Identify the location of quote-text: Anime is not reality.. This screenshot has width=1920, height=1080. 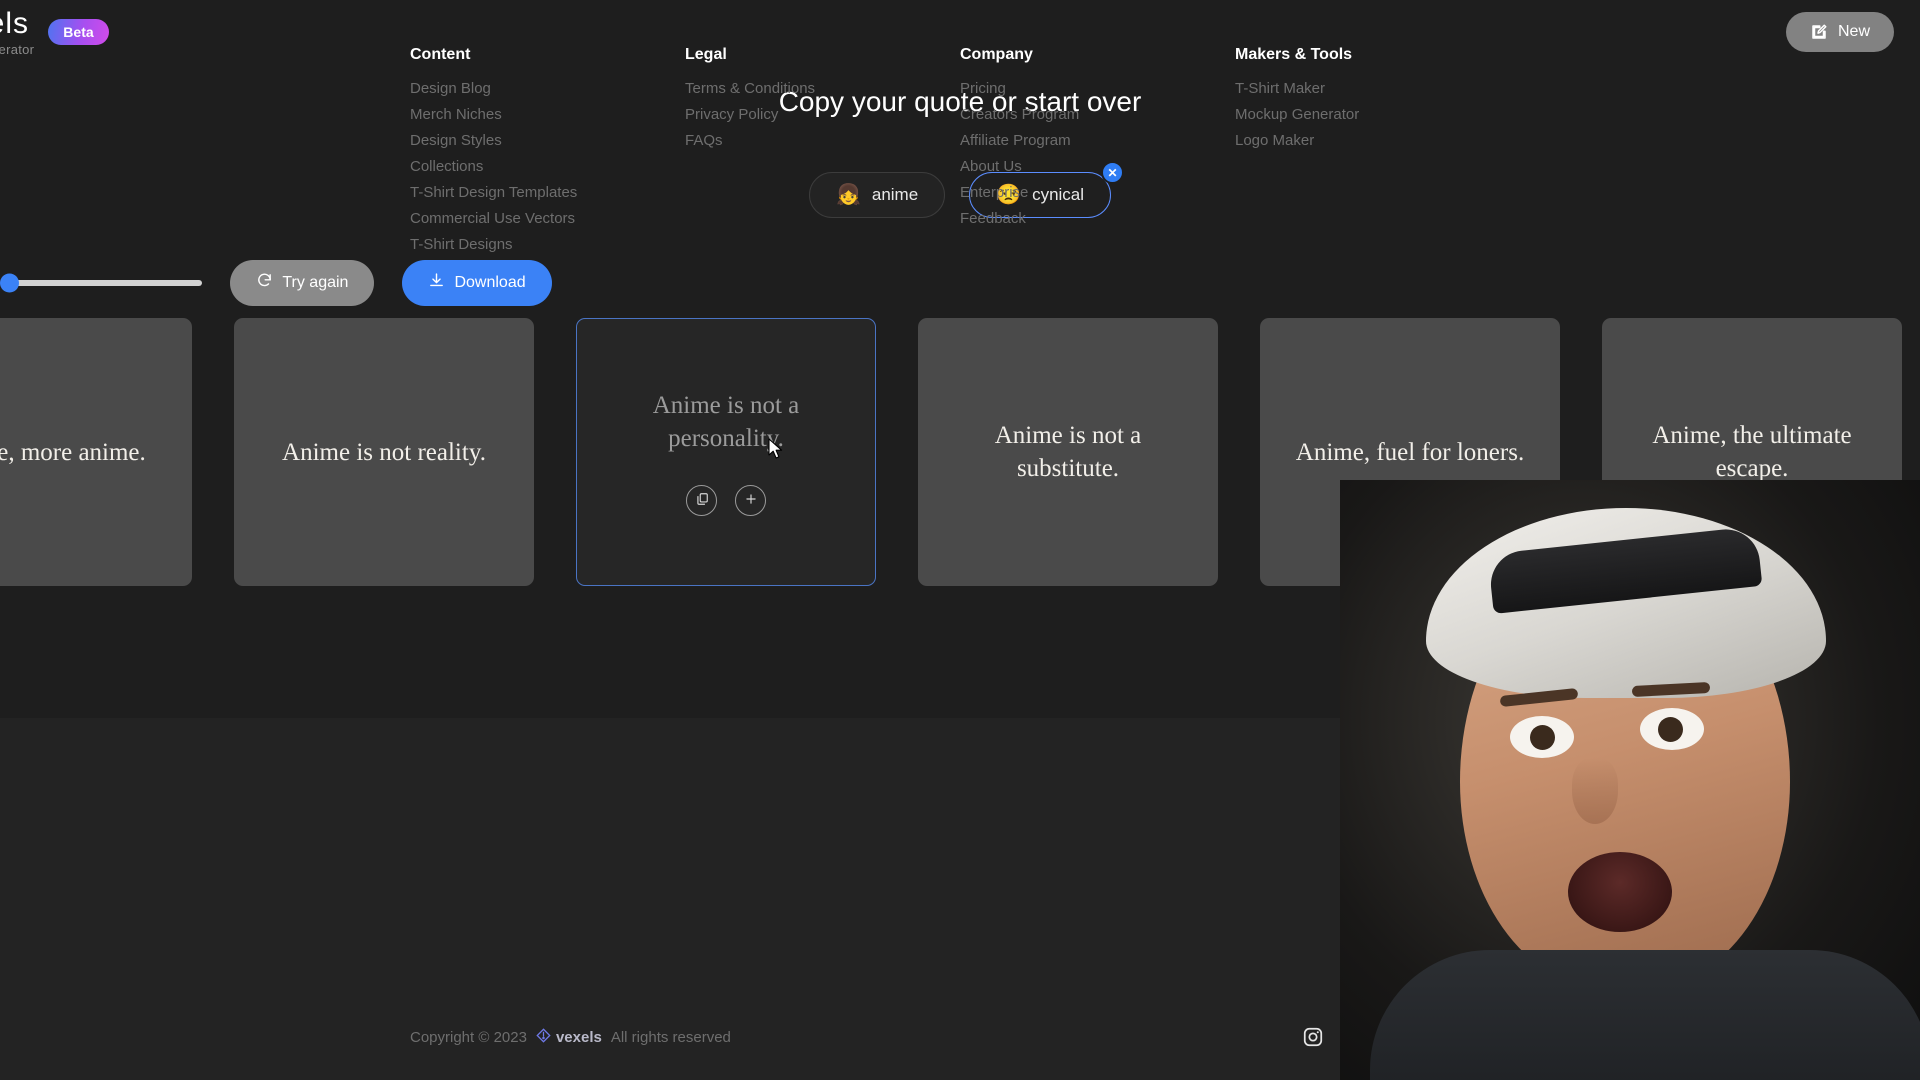
(384, 452).